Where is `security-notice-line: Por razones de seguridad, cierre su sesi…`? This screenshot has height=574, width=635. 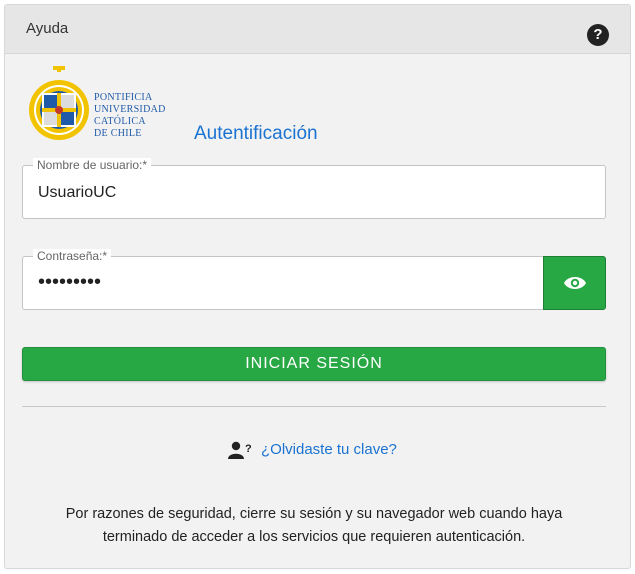 security-notice-line: Por razones de seguridad, cierre su sesi… is located at coordinates (314, 514).